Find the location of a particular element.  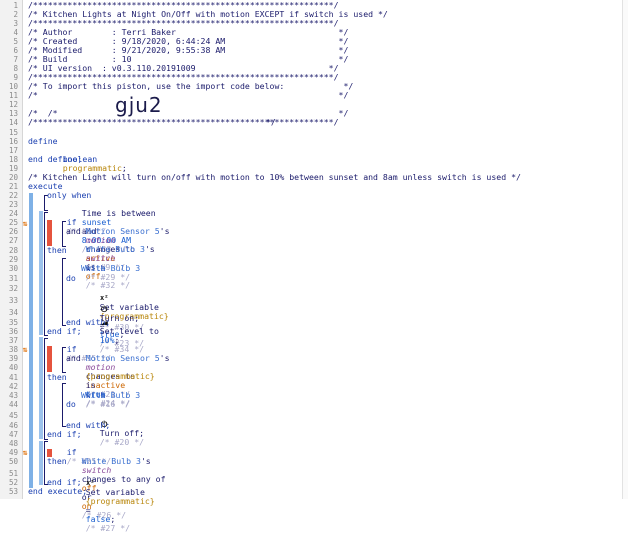

line-number: 17 is located at coordinates (13, 150).